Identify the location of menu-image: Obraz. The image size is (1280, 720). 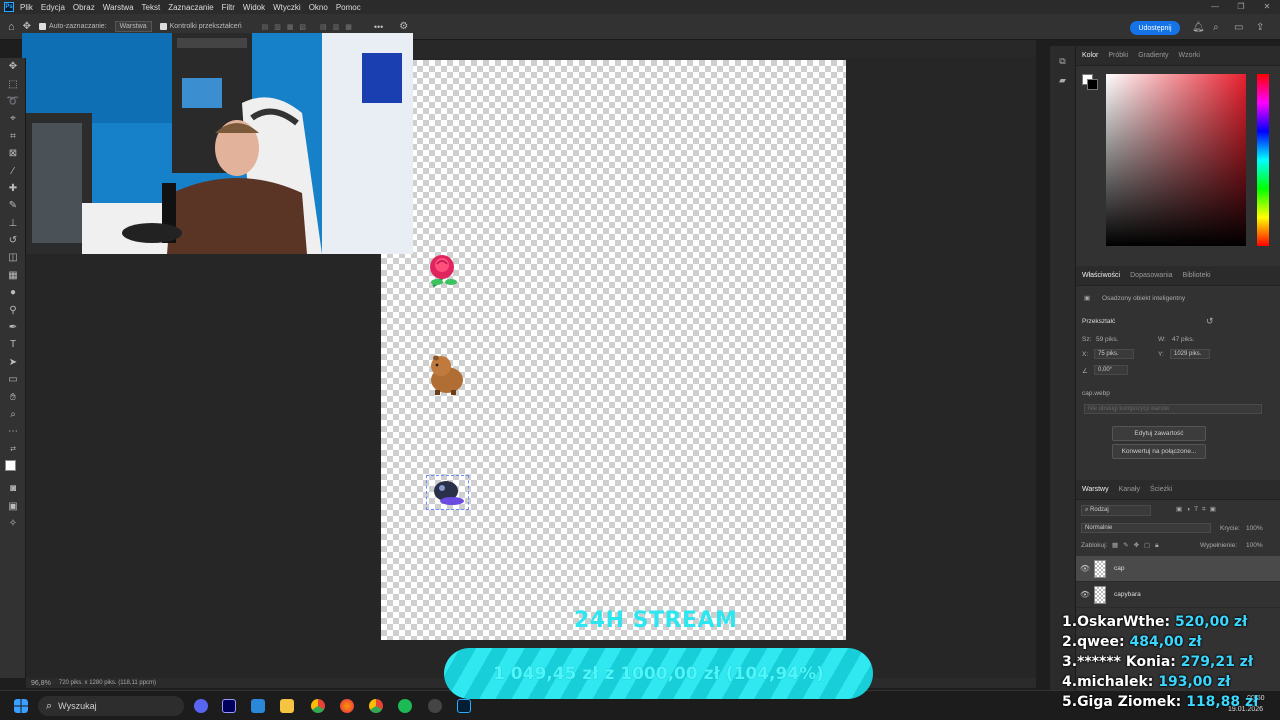
(84, 7).